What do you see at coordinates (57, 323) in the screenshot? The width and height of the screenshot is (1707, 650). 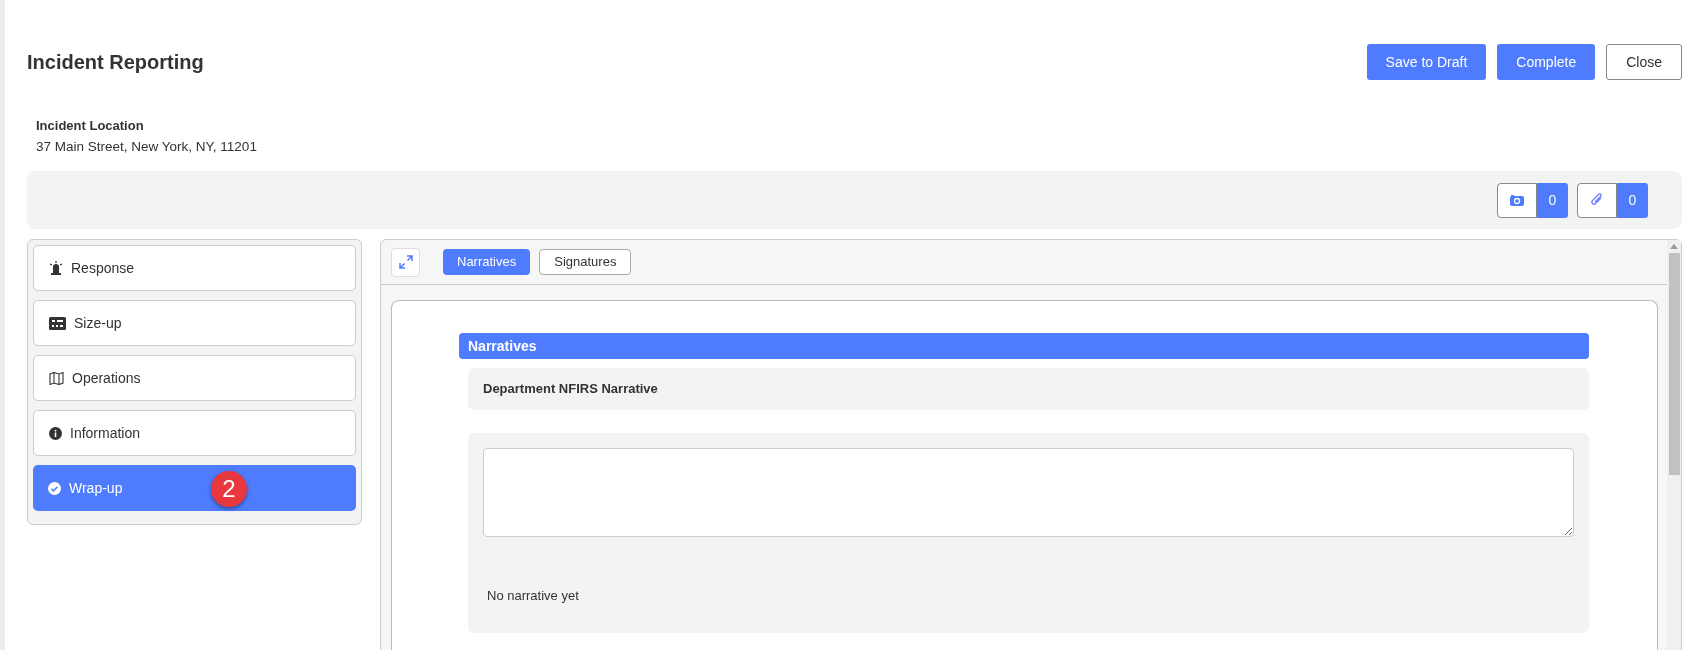 I see `panel-icon` at bounding box center [57, 323].